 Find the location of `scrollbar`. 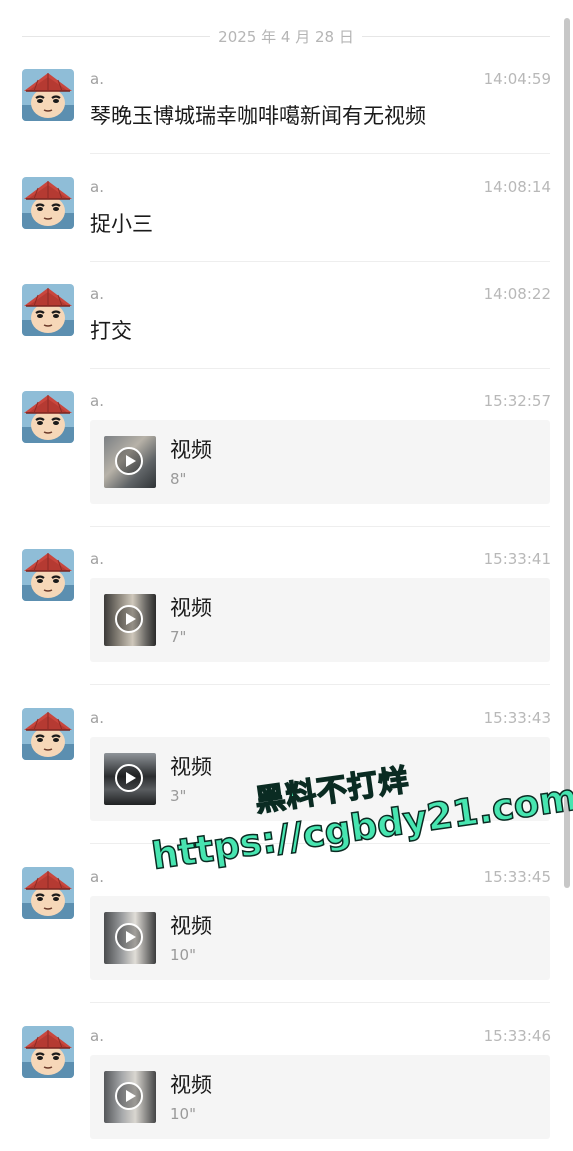

scrollbar is located at coordinates (567, 453).